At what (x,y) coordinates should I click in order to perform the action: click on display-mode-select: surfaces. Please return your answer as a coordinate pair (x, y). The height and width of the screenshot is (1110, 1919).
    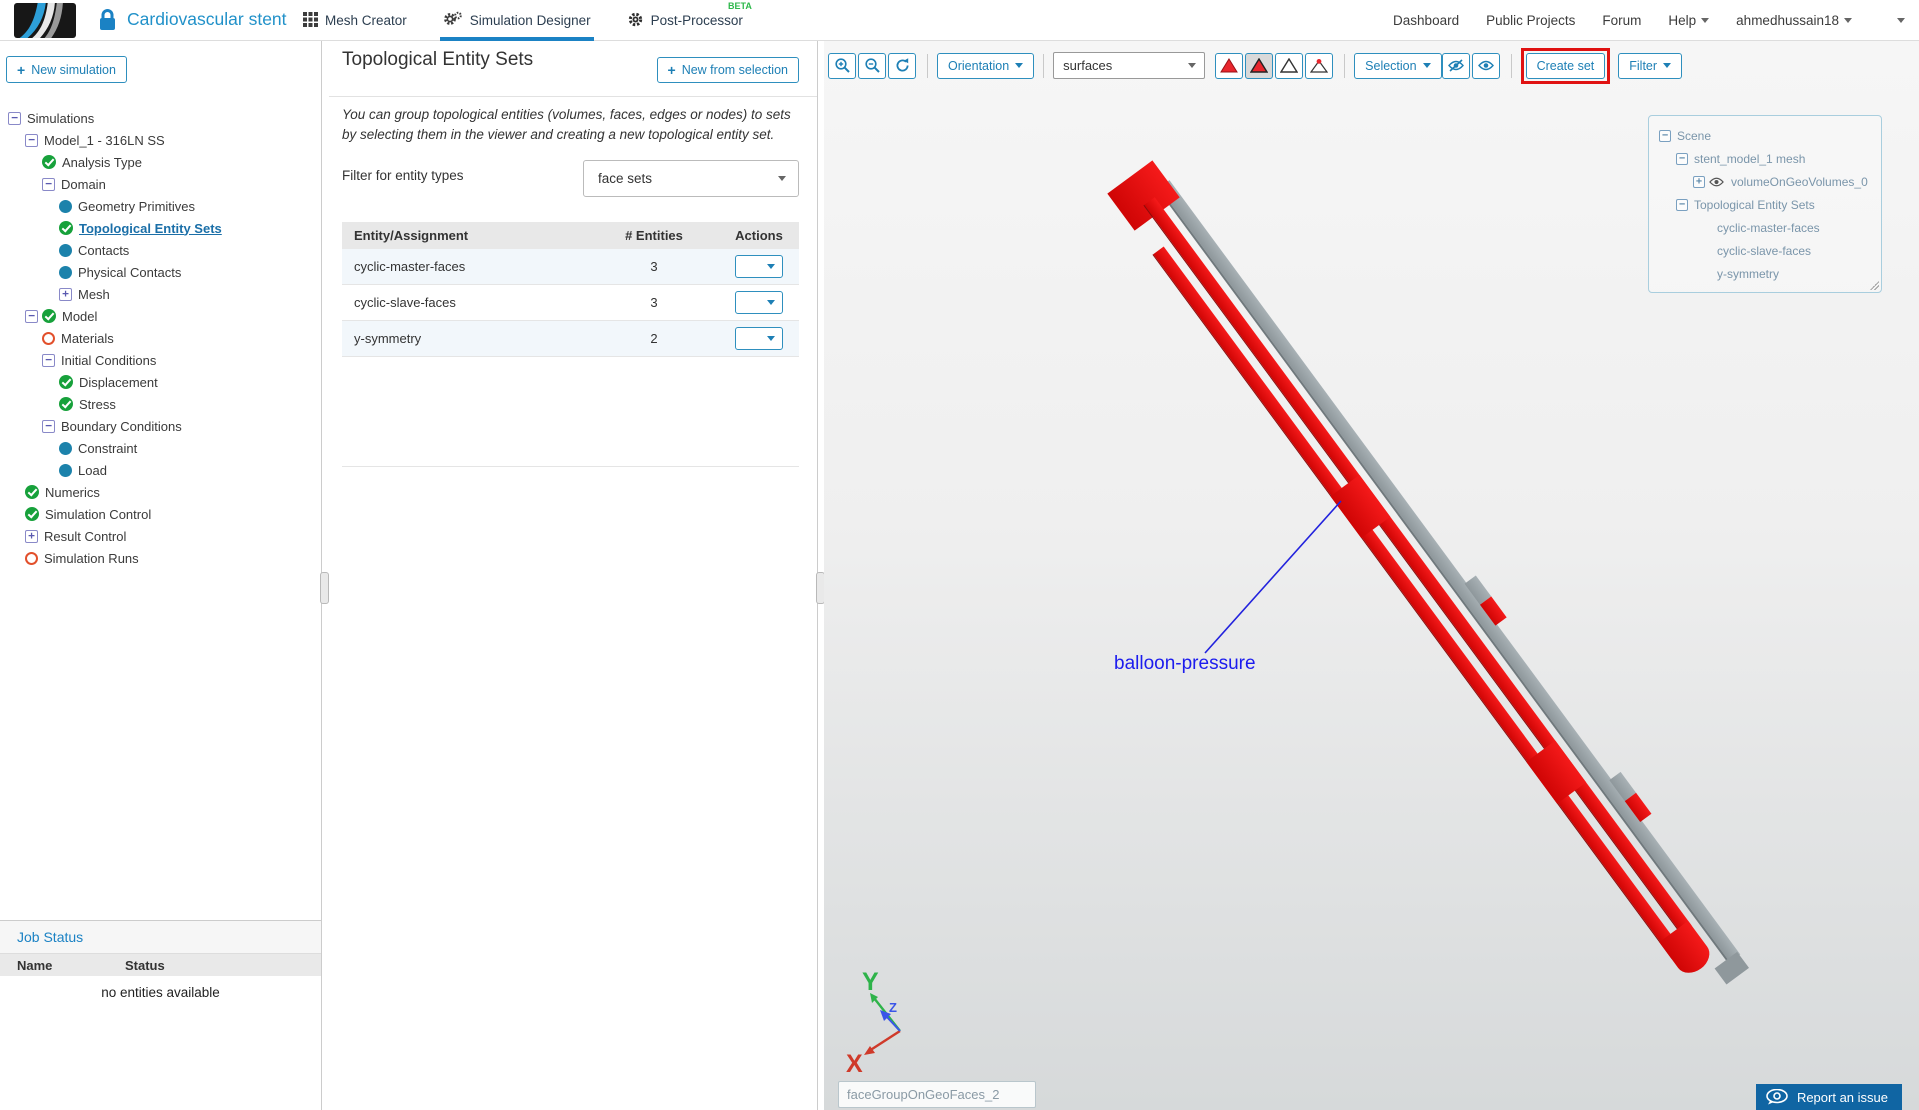
    Looking at the image, I should click on (1129, 65).